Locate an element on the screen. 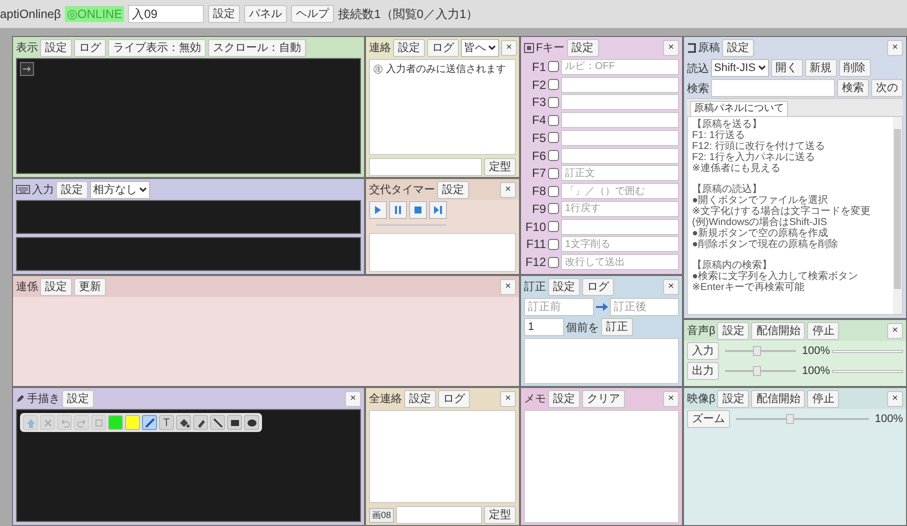 This screenshot has height=526, width=907. panel-button: ライブ表示：無効 is located at coordinates (157, 47).